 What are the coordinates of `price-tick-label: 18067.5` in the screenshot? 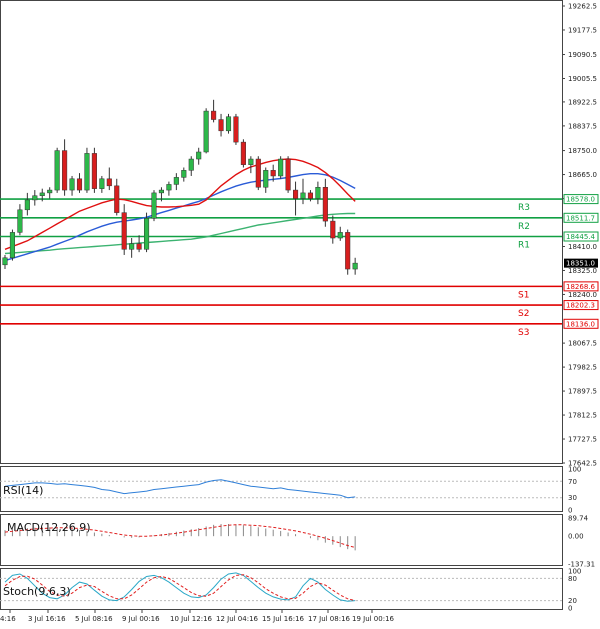 It's located at (582, 344).